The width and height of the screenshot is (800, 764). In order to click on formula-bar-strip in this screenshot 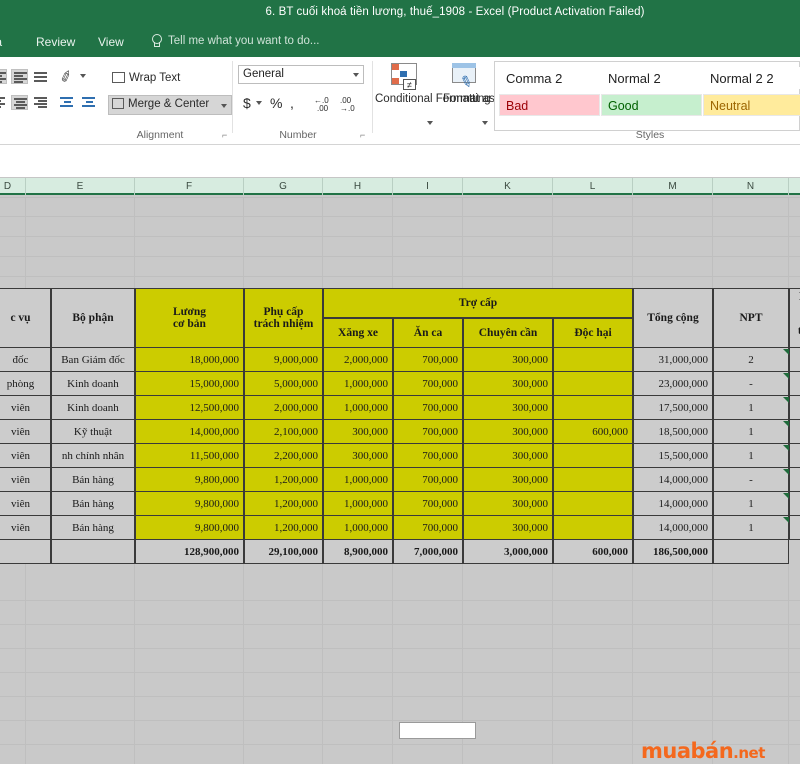, I will do `click(400, 161)`.